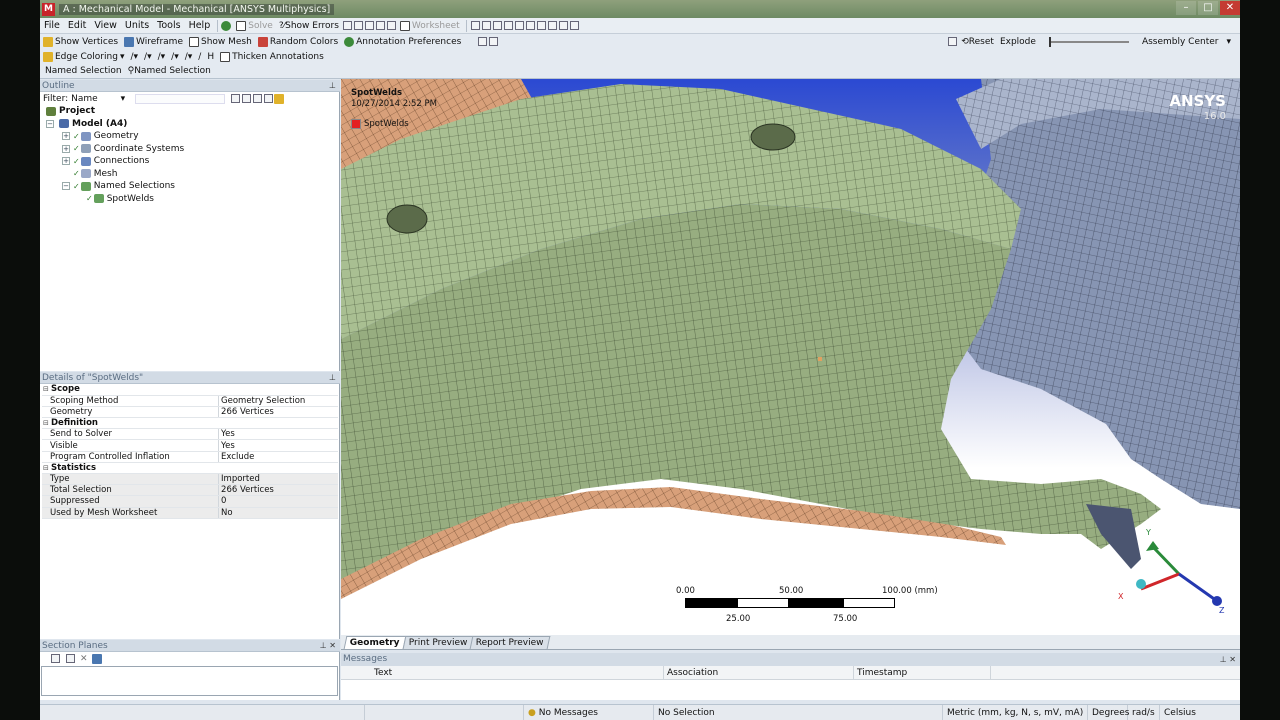 The height and width of the screenshot is (720, 1280). What do you see at coordinates (759, 672) in the screenshot?
I see `column-association: Association` at bounding box center [759, 672].